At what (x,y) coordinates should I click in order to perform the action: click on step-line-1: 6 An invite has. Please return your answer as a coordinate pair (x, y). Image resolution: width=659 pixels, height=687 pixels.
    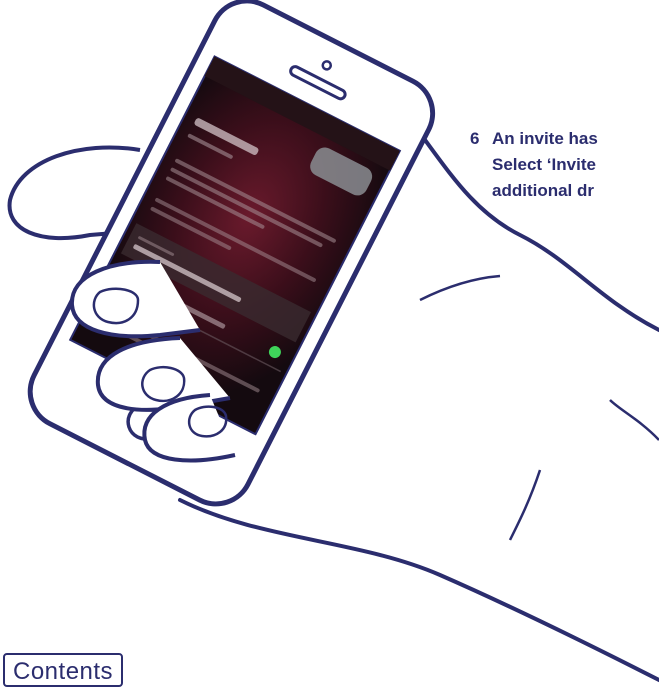
    Looking at the image, I should click on (534, 139).